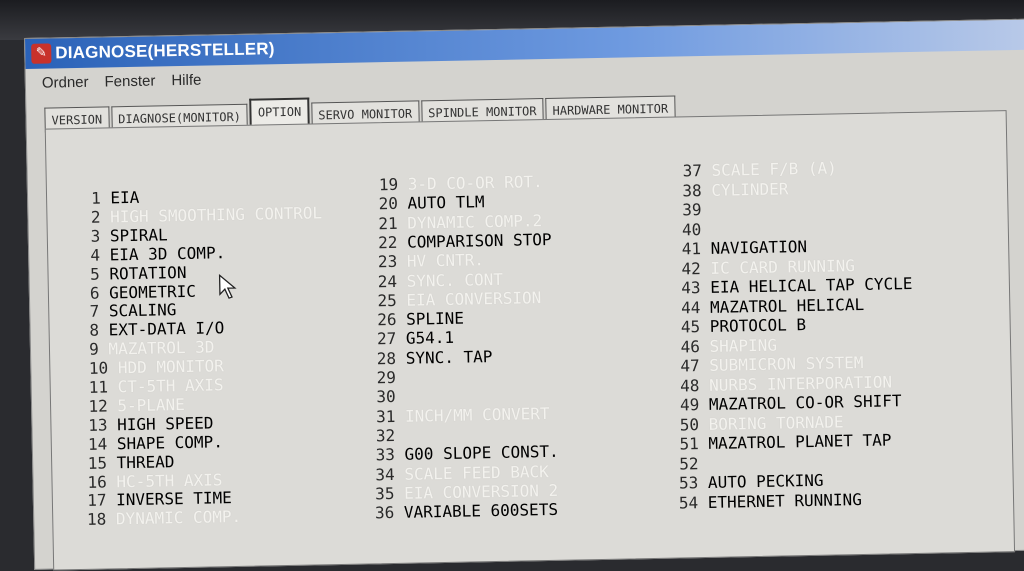  What do you see at coordinates (115, 198) in the screenshot?
I see `option-row: 1 EIA` at bounding box center [115, 198].